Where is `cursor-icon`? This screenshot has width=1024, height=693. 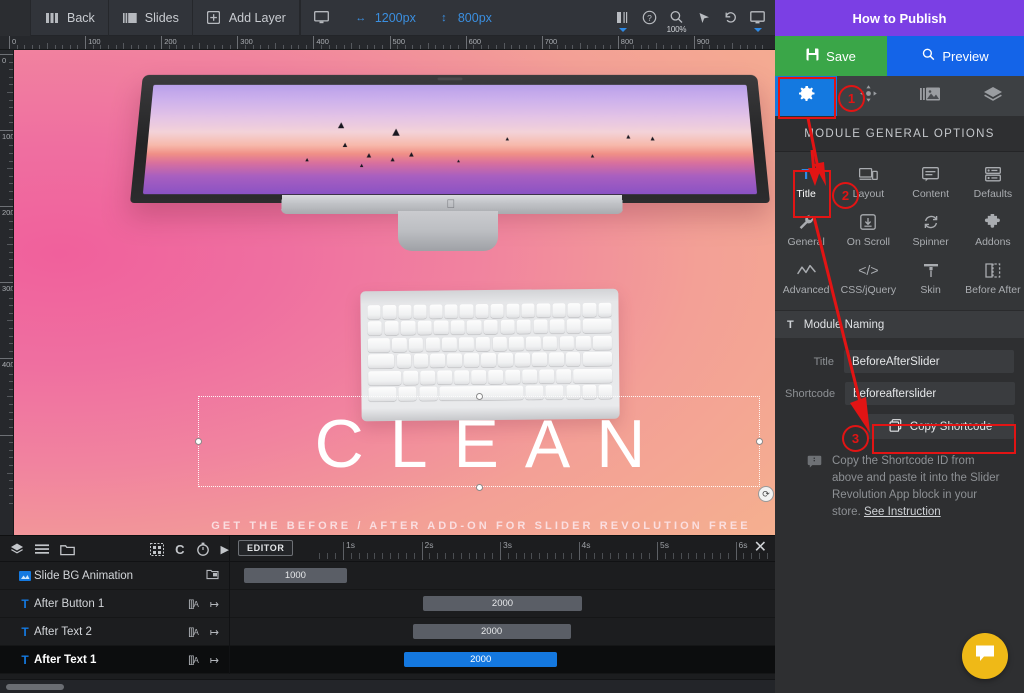
cursor-icon is located at coordinates (703, 18).